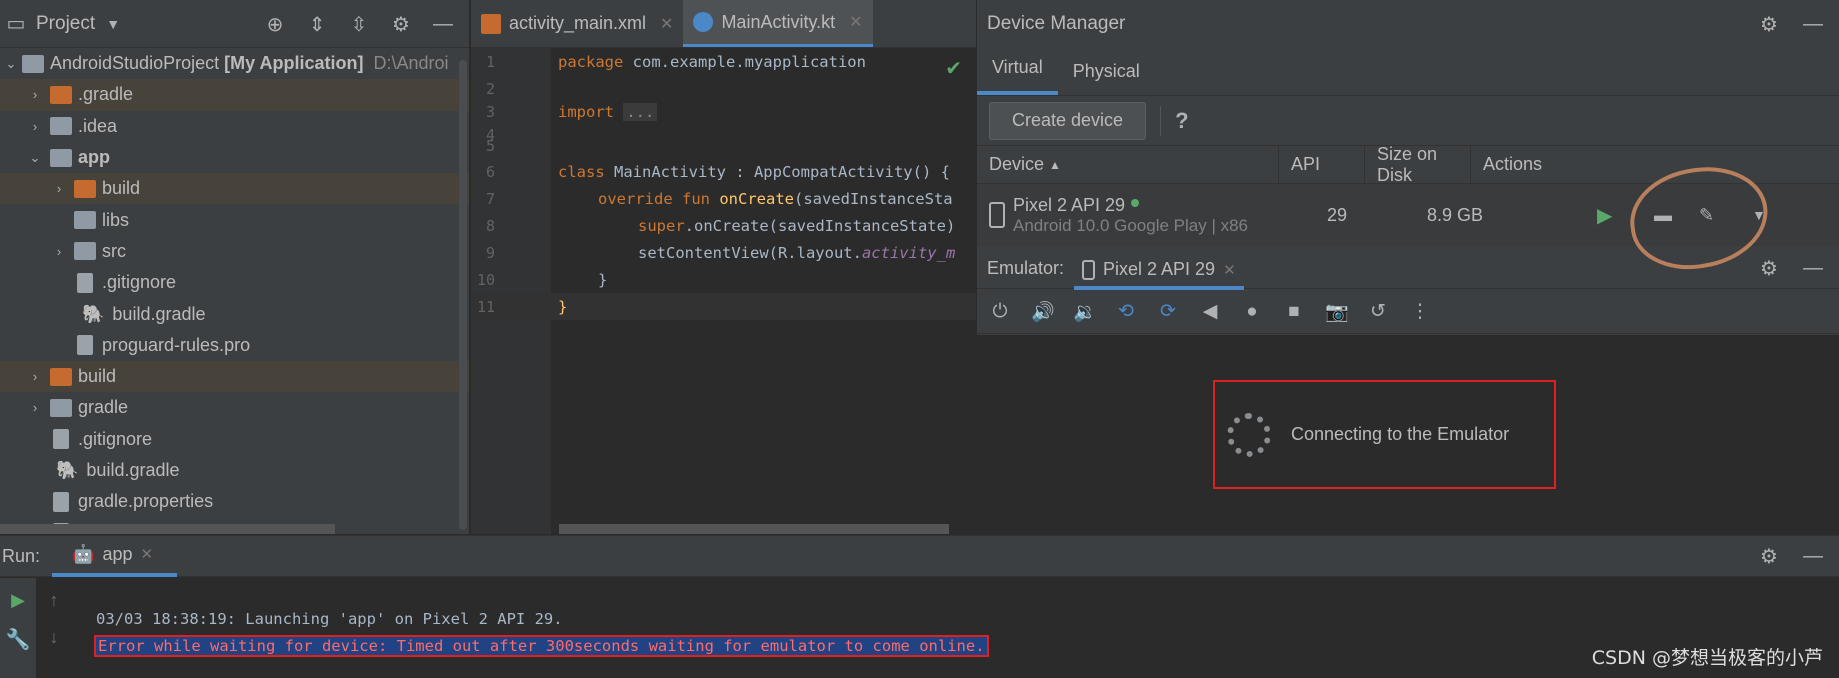 The height and width of the screenshot is (678, 1839). Describe the element at coordinates (234, 501) in the screenshot. I see `tree-item-gradle-properties: gradle.properties` at that location.